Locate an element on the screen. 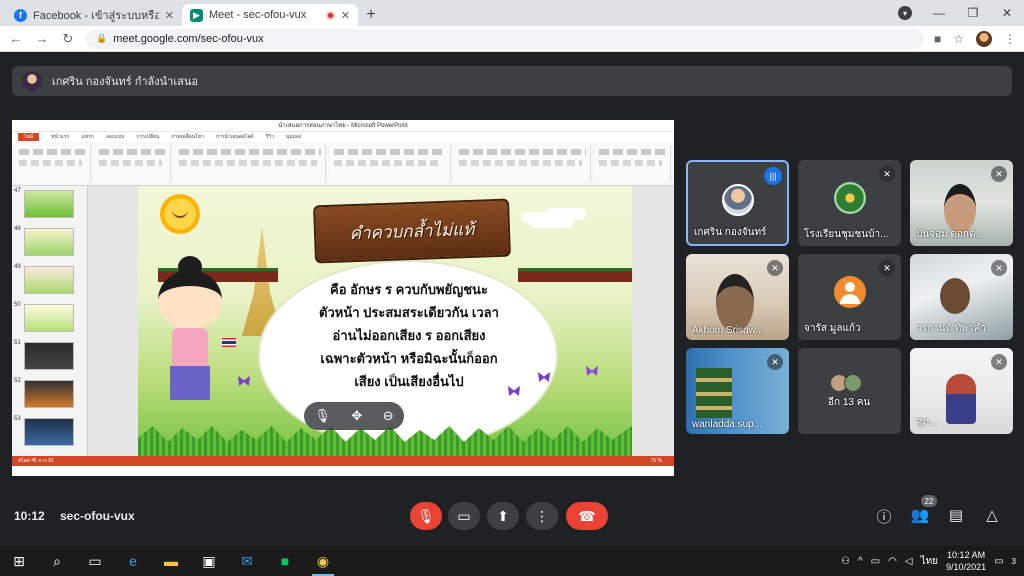 The height and width of the screenshot is (576, 1024). line-app-icon: ■ is located at coordinates (285, 561).